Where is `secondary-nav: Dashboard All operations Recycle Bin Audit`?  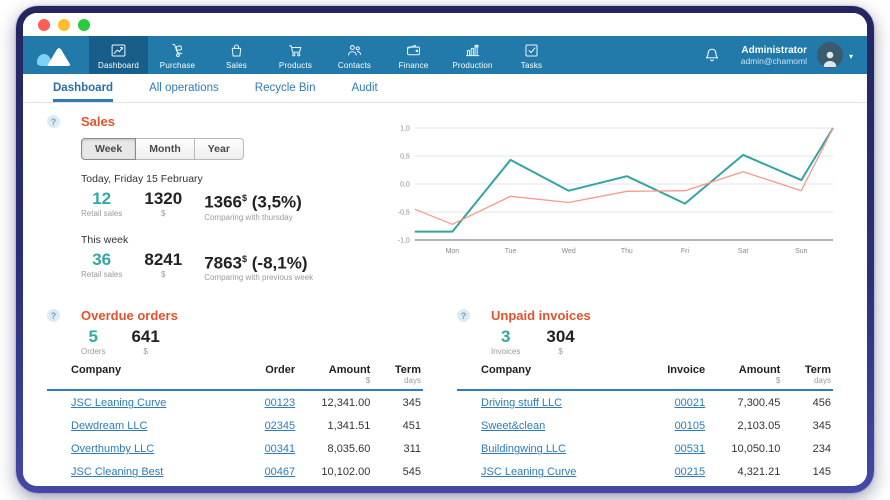
secondary-nav: Dashboard All operations Recycle Bin Audit is located at coordinates (445, 88).